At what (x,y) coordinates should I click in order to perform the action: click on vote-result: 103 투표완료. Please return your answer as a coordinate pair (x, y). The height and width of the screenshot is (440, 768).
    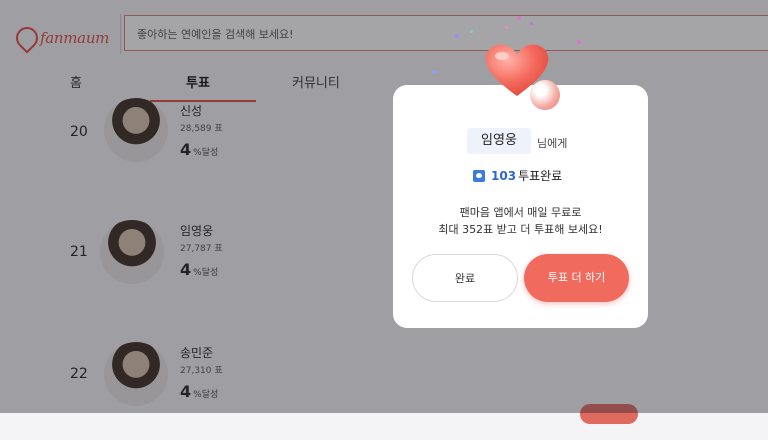
    Looking at the image, I should click on (517, 175).